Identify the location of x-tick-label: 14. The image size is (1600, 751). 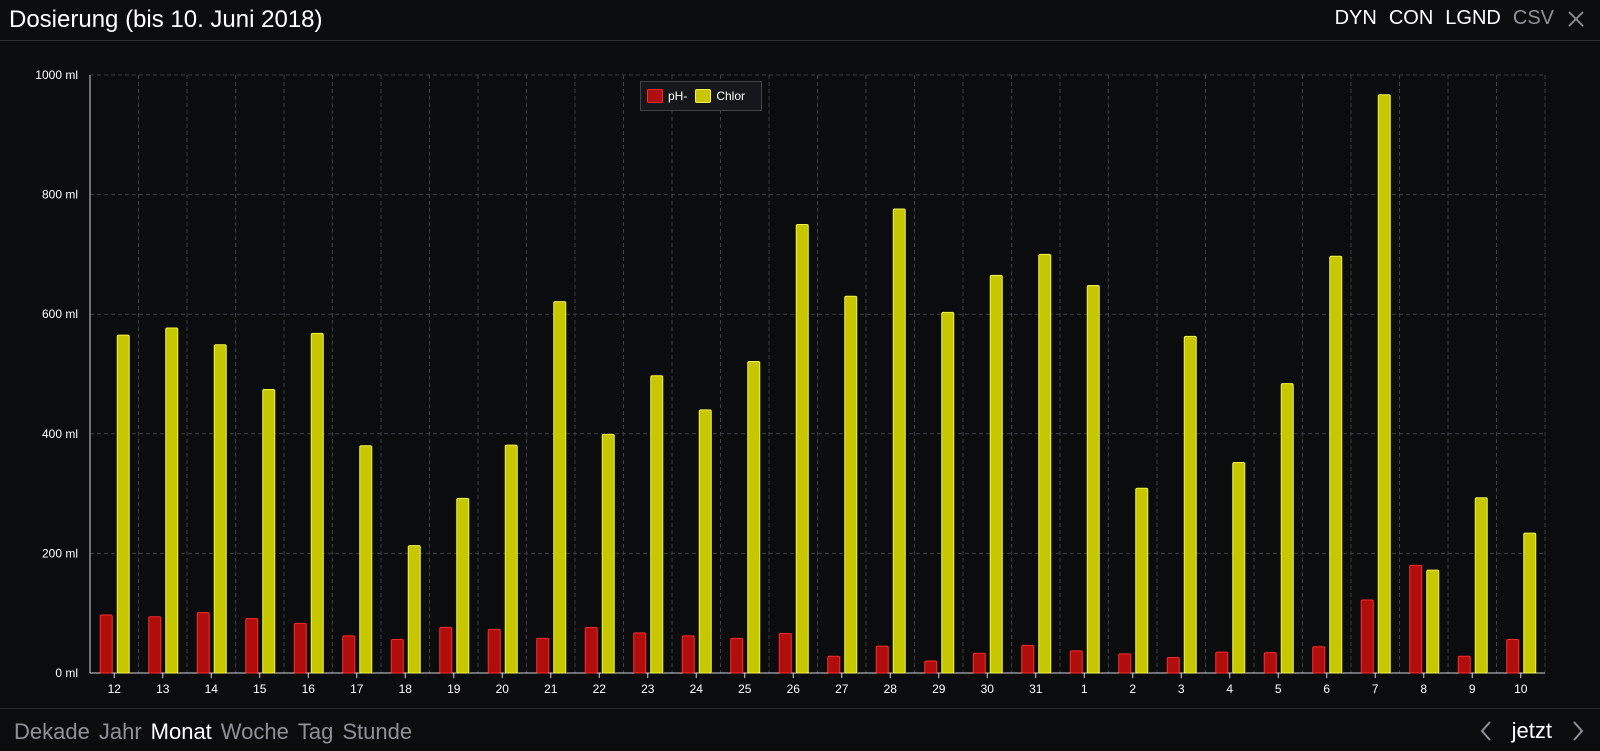
(212, 689).